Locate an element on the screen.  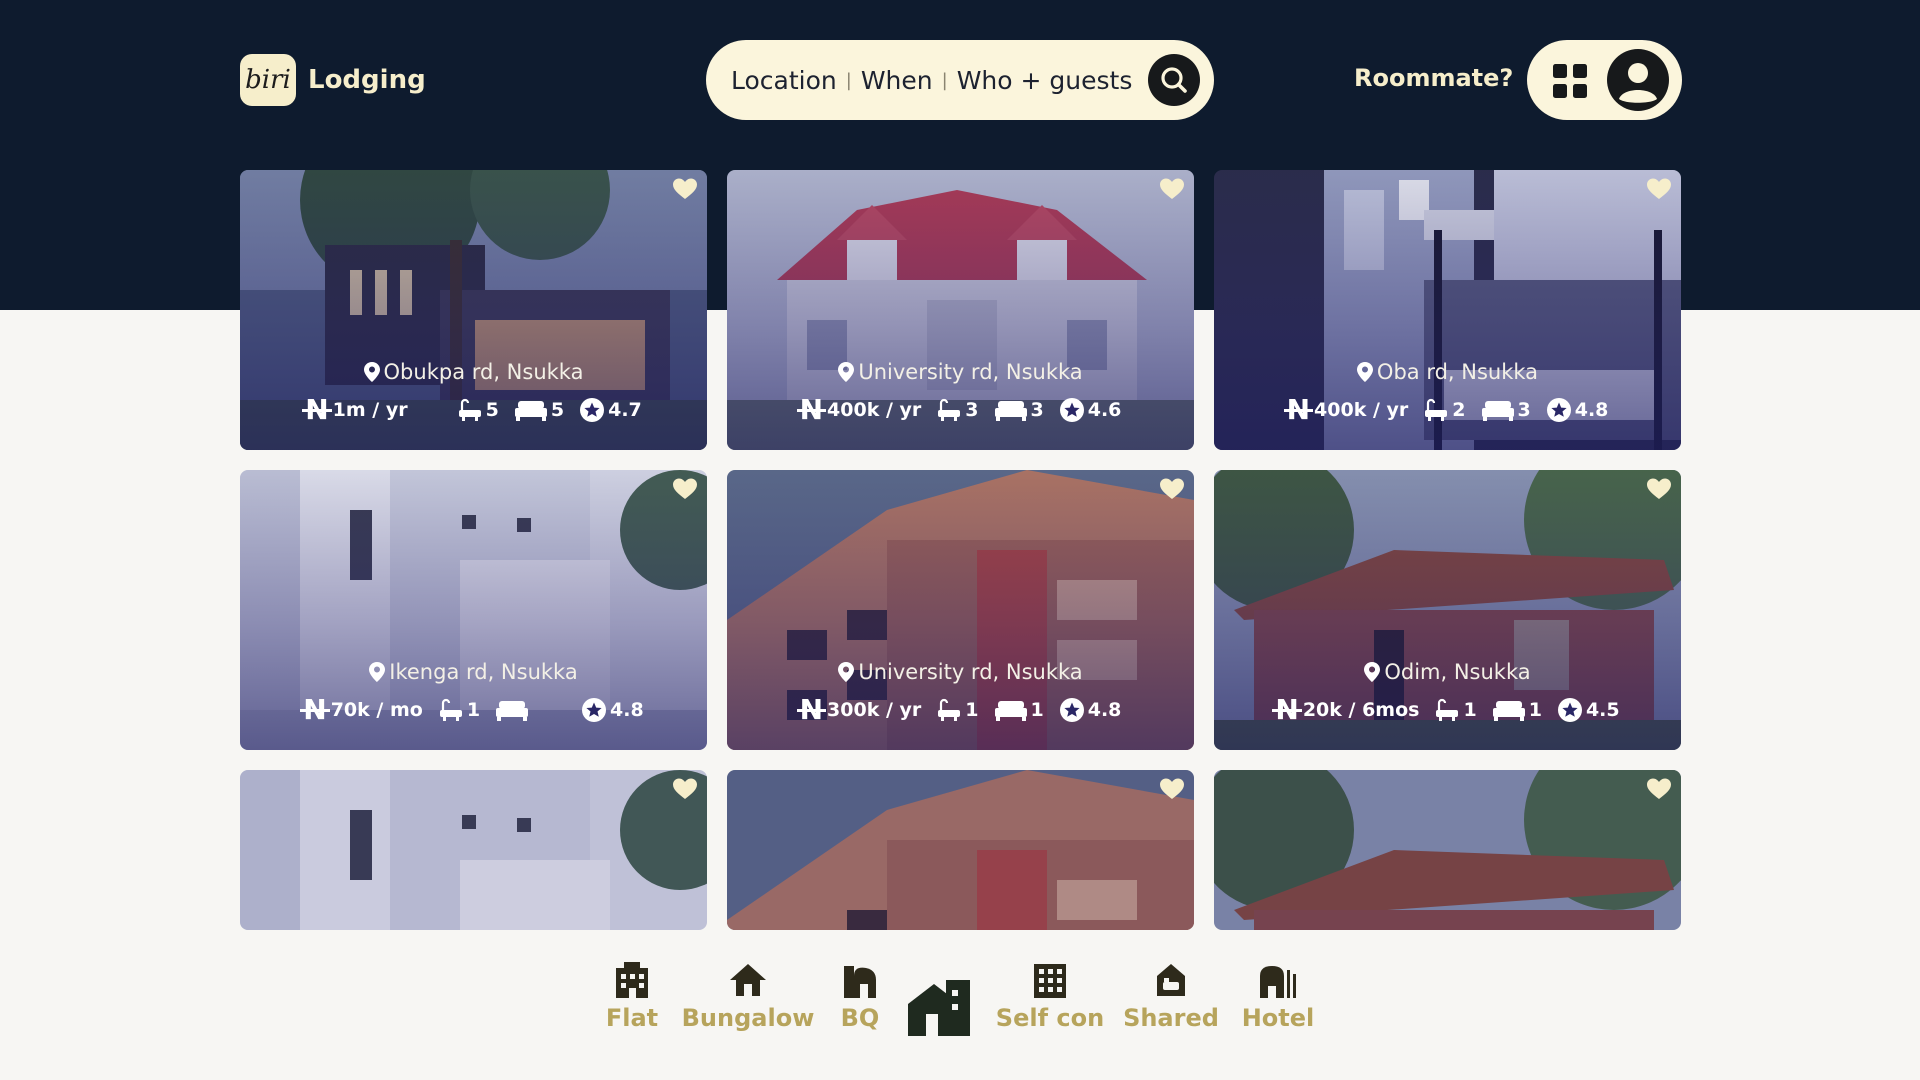
hotel-icon is located at coordinates (1278, 982).